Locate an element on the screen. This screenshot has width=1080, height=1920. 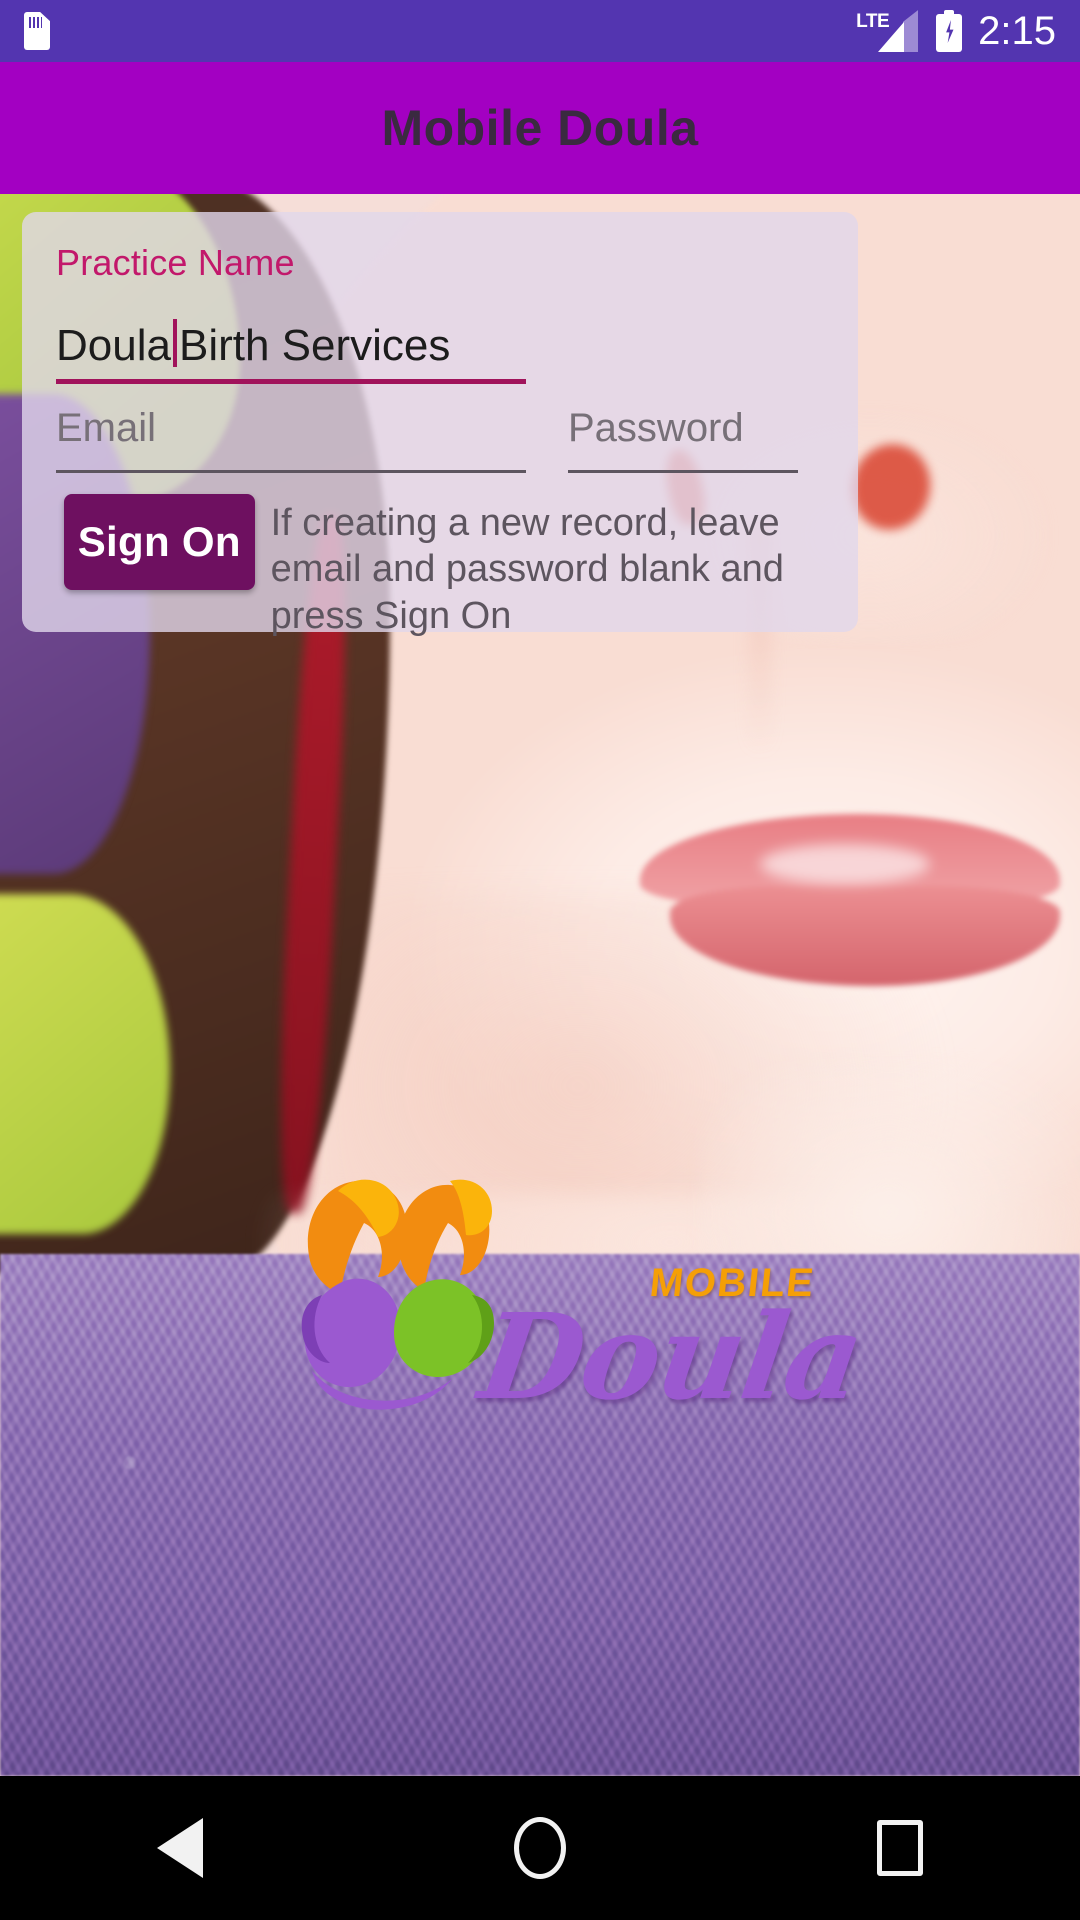
sign-on-button: Sign On is located at coordinates (159, 542).